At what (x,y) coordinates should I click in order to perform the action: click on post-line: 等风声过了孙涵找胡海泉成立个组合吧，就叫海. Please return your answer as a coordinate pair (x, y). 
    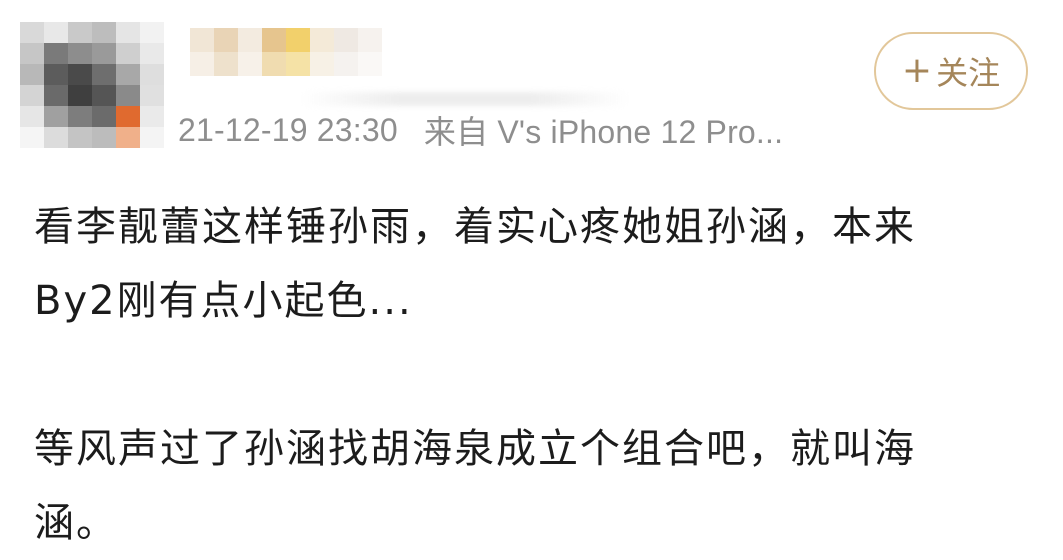
    Looking at the image, I should click on (475, 449).